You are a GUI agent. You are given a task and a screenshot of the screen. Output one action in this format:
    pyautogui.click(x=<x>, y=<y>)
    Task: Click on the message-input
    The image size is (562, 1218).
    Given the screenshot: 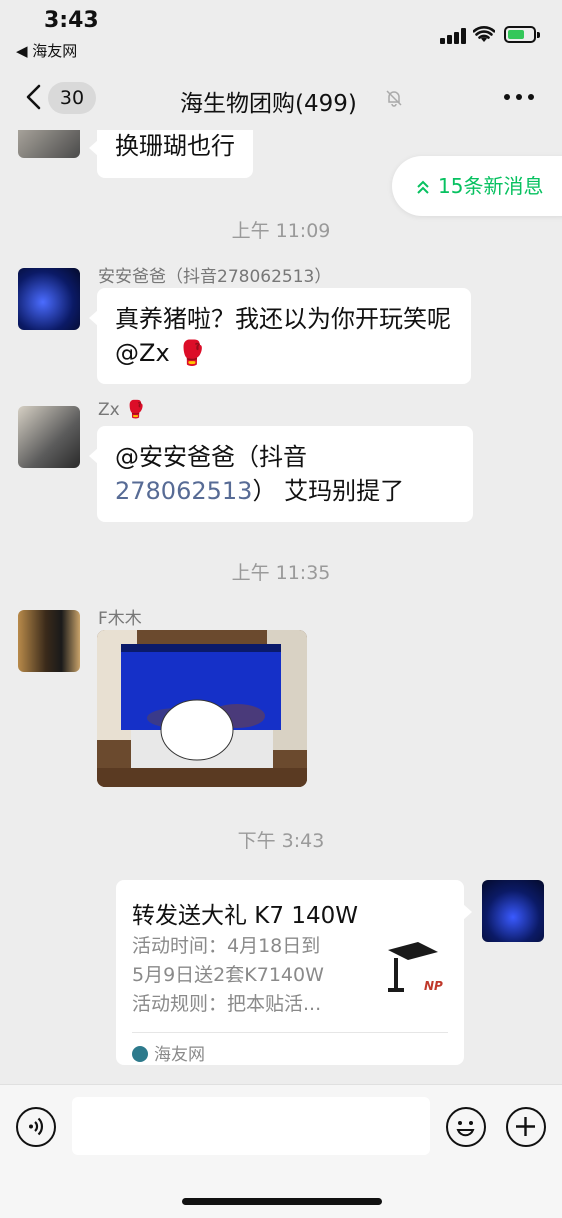 What is the action you would take?
    pyautogui.click(x=251, y=1126)
    